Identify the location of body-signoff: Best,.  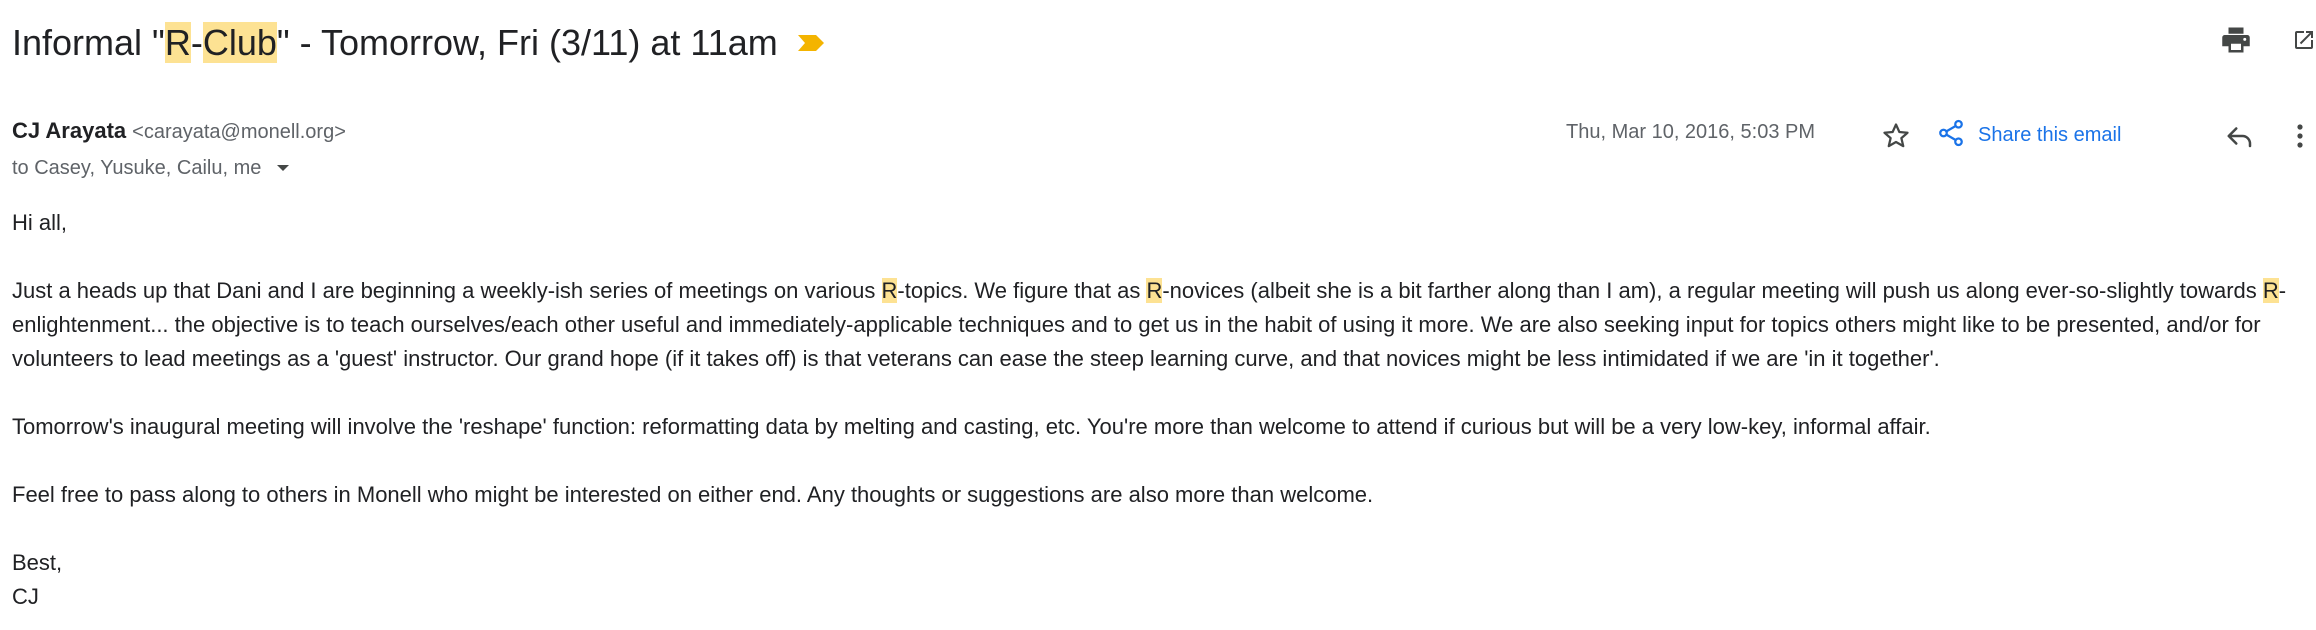
(37, 562).